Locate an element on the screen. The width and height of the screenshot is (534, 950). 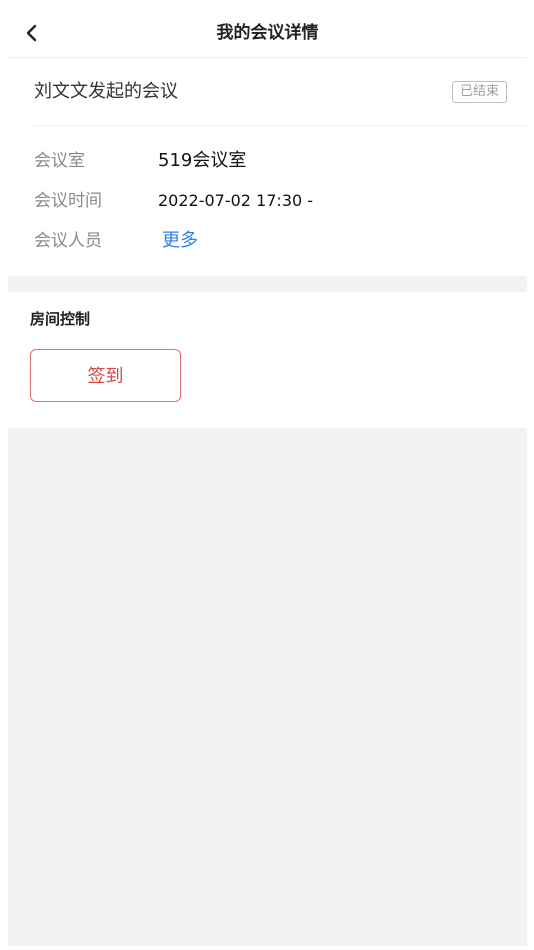
more-members-link: 更多 is located at coordinates (180, 241).